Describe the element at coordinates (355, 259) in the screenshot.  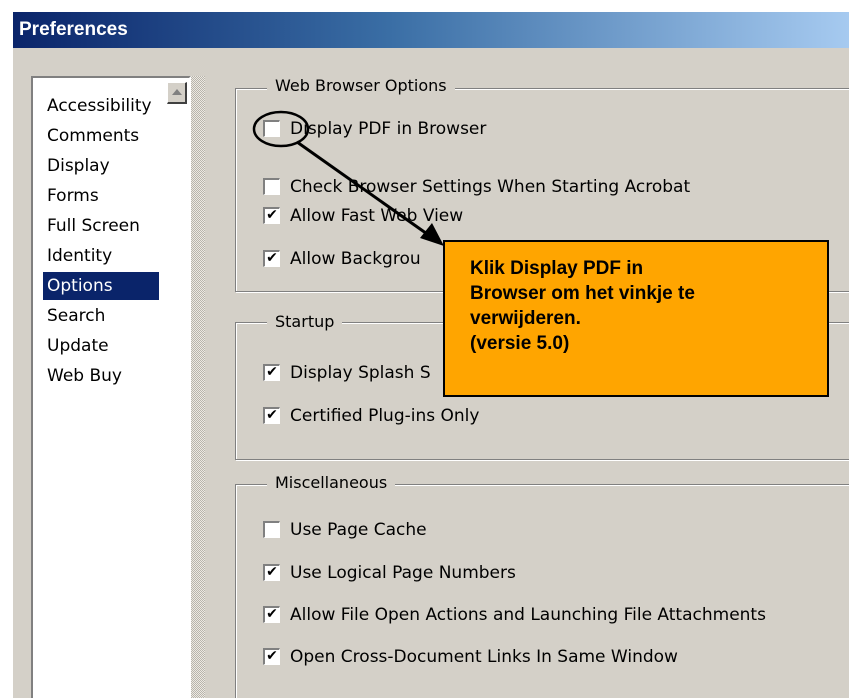
I see `allow-background-download-label: Allow Backgrou` at that location.